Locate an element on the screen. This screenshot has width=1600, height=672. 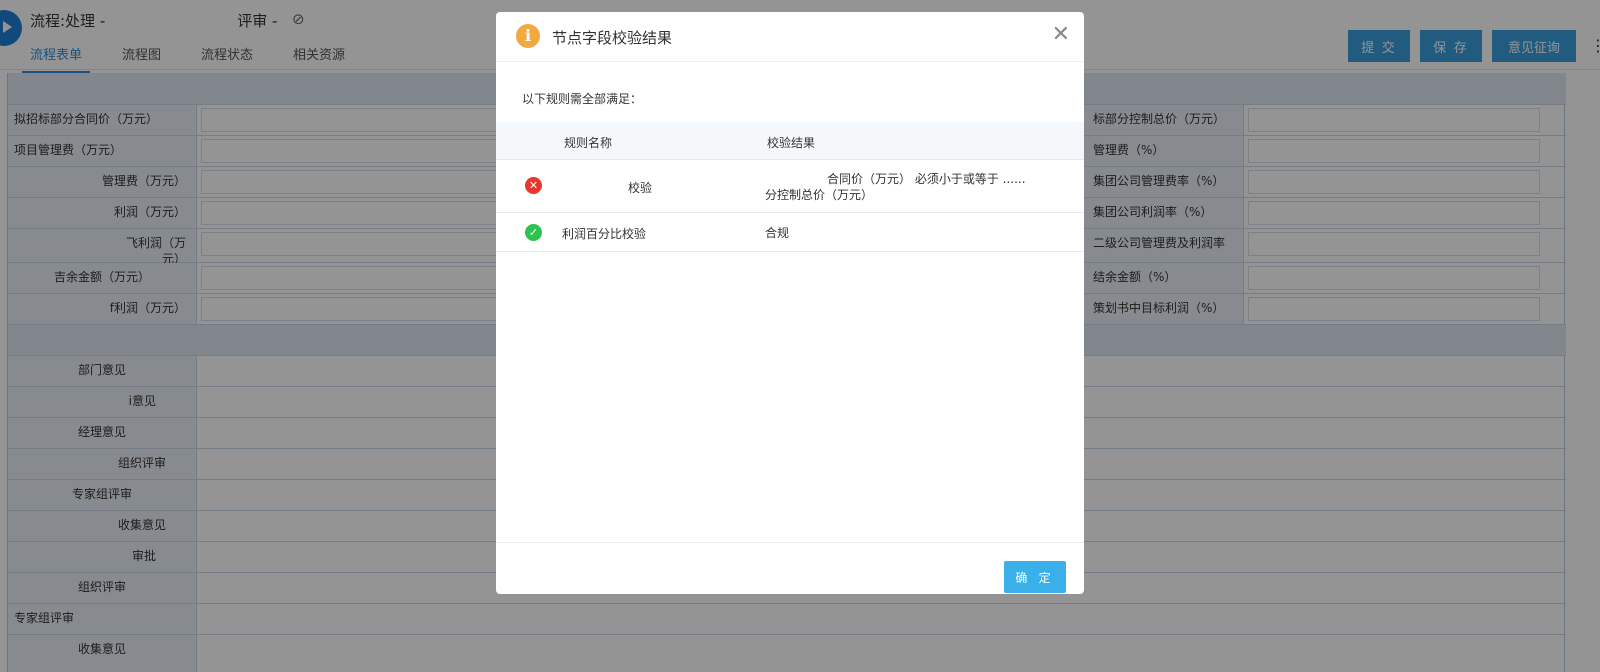
dialog-title: 节点字段校验结果 is located at coordinates (612, 38).